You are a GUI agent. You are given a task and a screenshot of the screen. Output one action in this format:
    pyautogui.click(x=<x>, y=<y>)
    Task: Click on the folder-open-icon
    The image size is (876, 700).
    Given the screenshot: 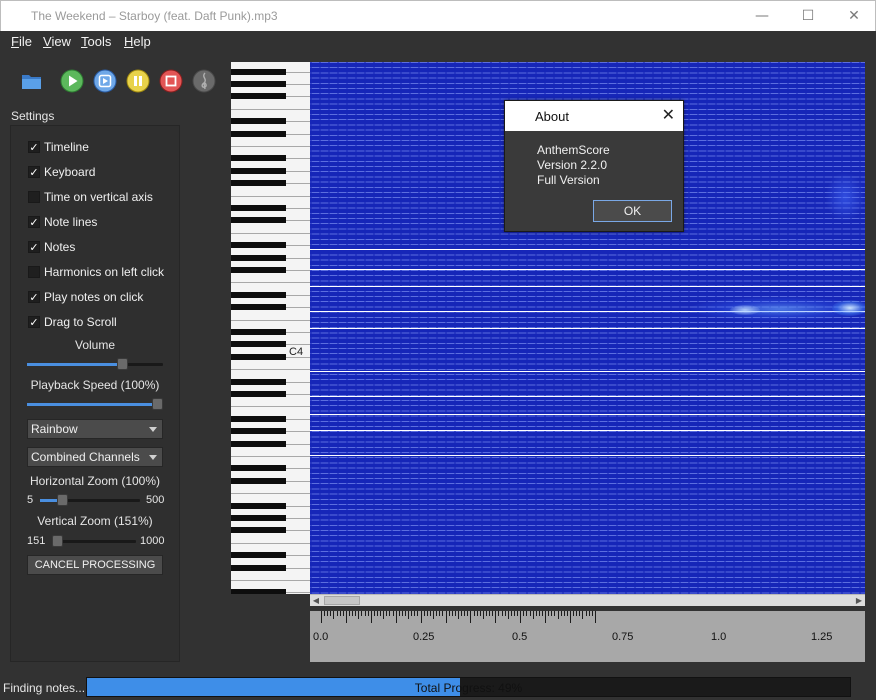 What is the action you would take?
    pyautogui.click(x=32, y=81)
    